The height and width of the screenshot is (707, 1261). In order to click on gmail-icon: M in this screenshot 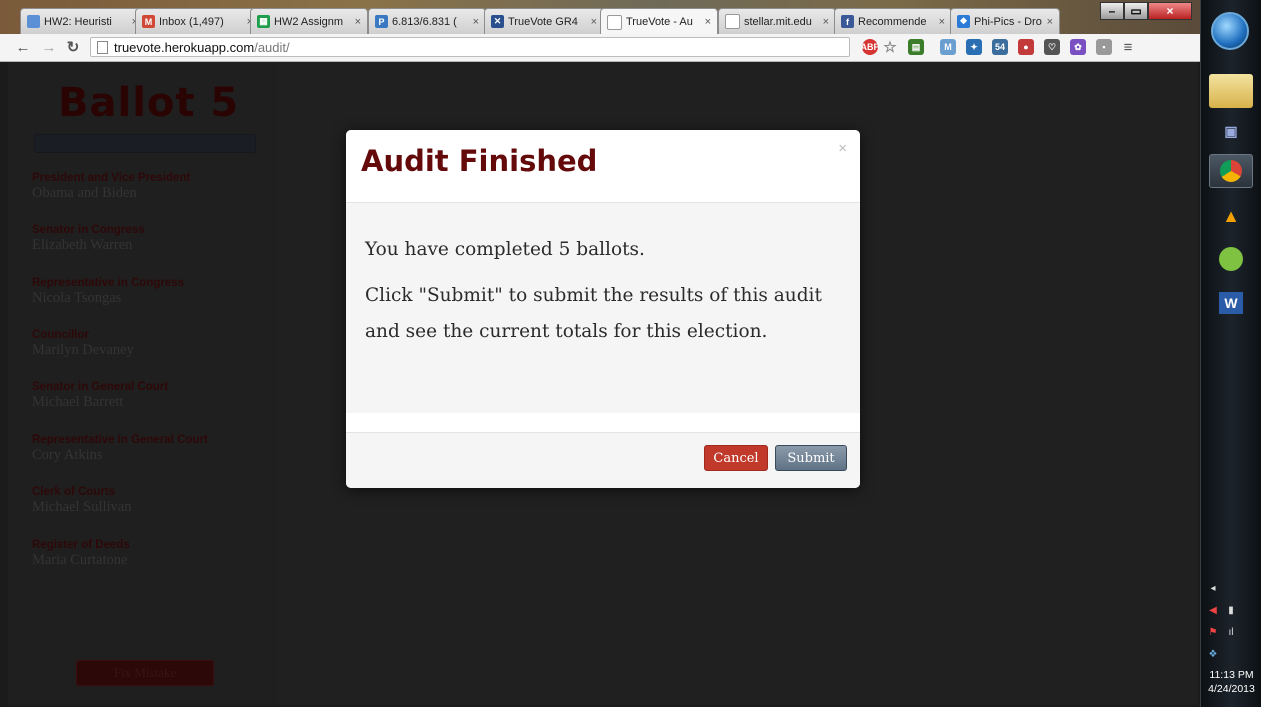, I will do `click(148, 21)`.